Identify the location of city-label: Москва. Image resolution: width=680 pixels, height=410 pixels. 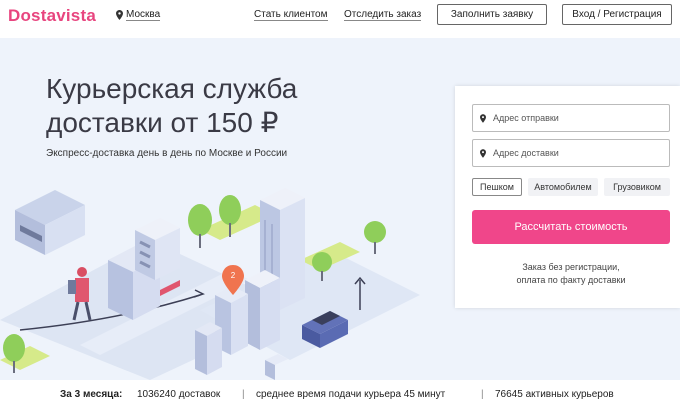
(143, 15).